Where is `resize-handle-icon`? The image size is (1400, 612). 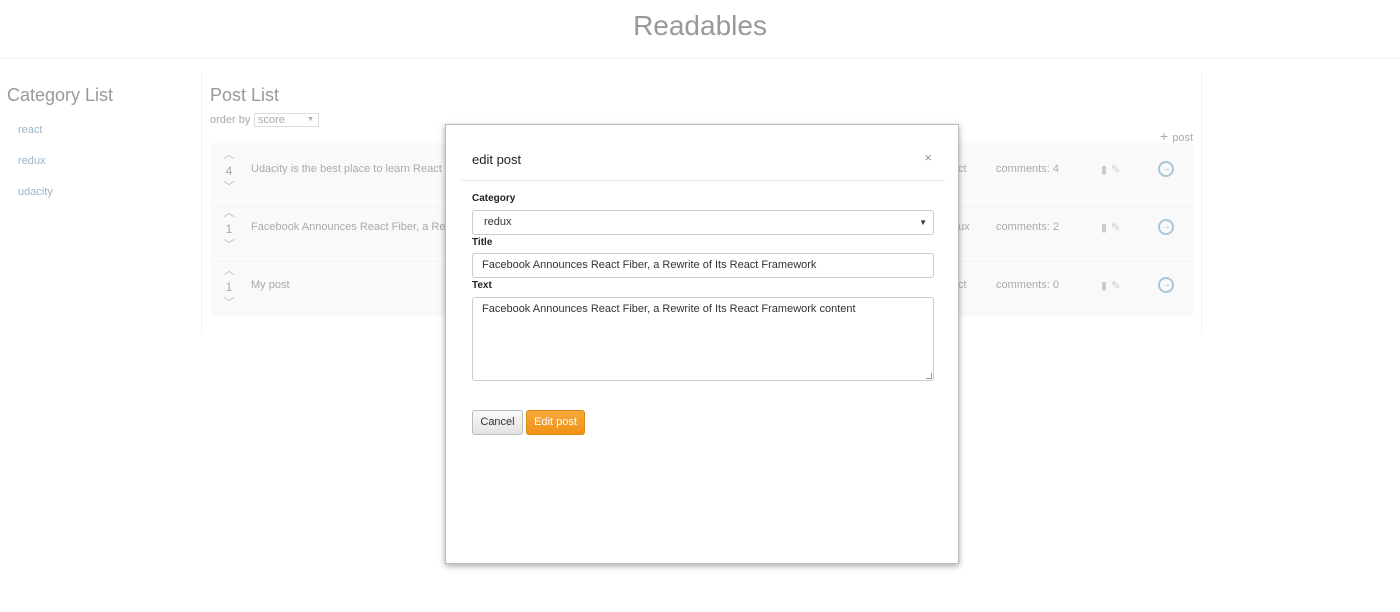 resize-handle-icon is located at coordinates (929, 376).